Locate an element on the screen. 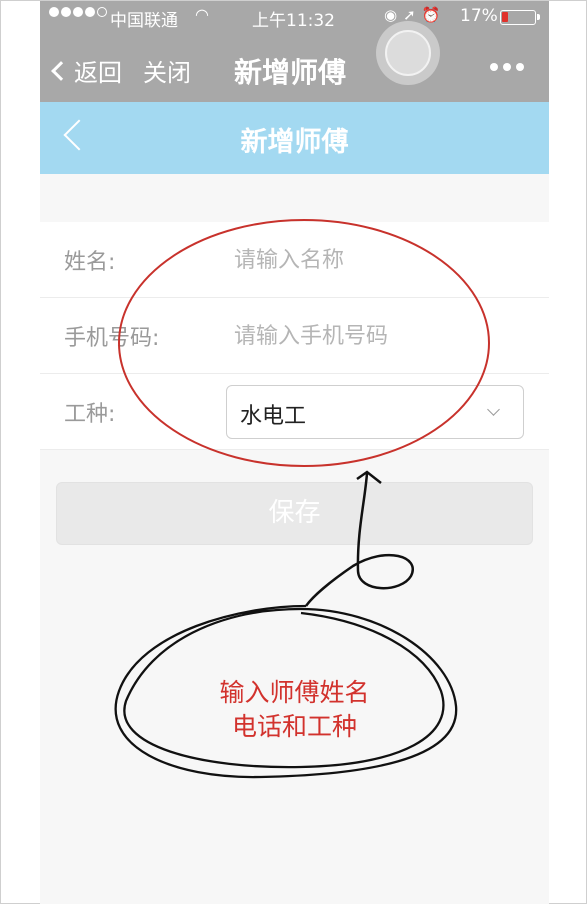  wifi-icon: ◠ is located at coordinates (202, 14).